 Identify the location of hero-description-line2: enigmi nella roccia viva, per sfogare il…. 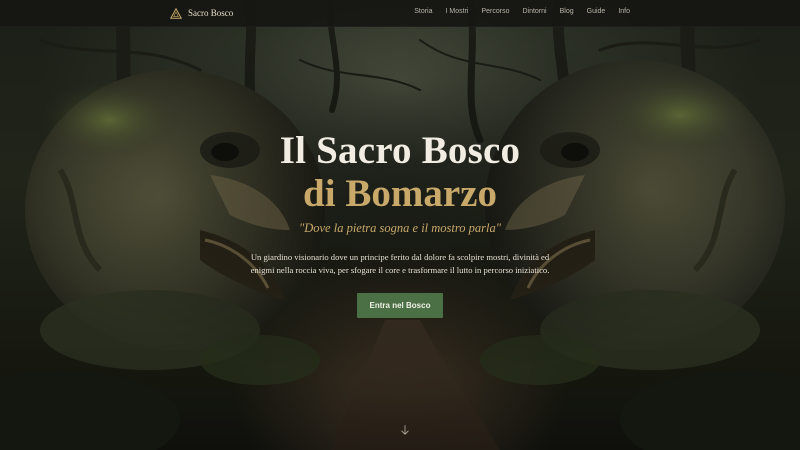
(400, 269).